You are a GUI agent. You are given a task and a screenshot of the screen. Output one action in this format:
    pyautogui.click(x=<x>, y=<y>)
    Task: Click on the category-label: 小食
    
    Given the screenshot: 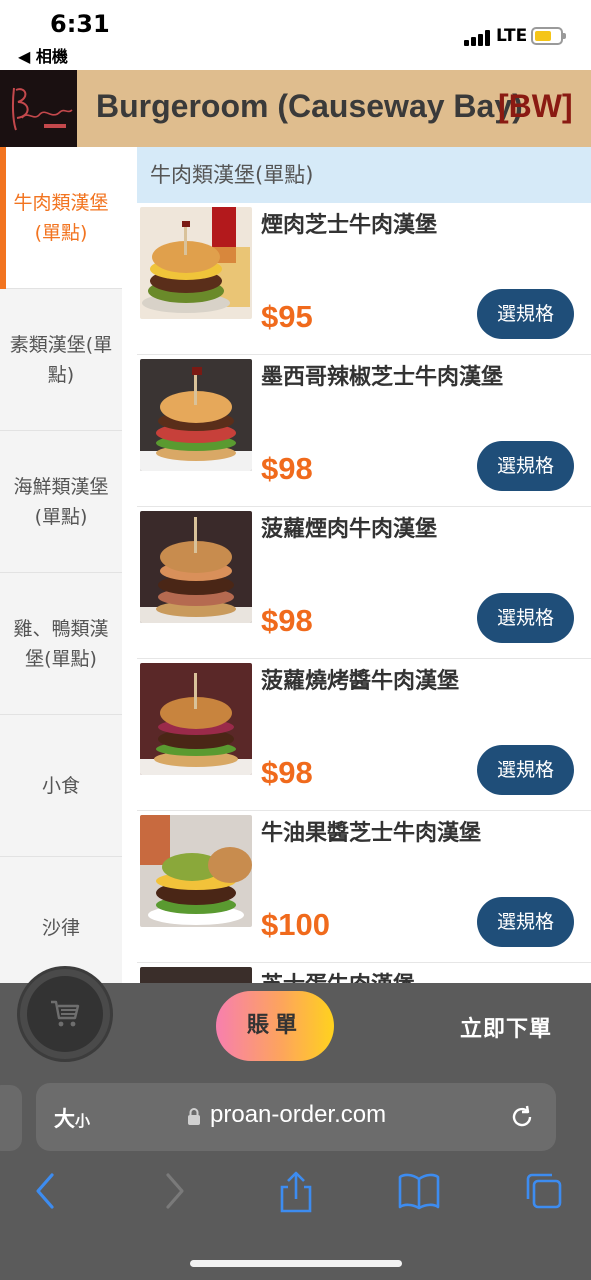 What is the action you would take?
    pyautogui.click(x=60, y=785)
    